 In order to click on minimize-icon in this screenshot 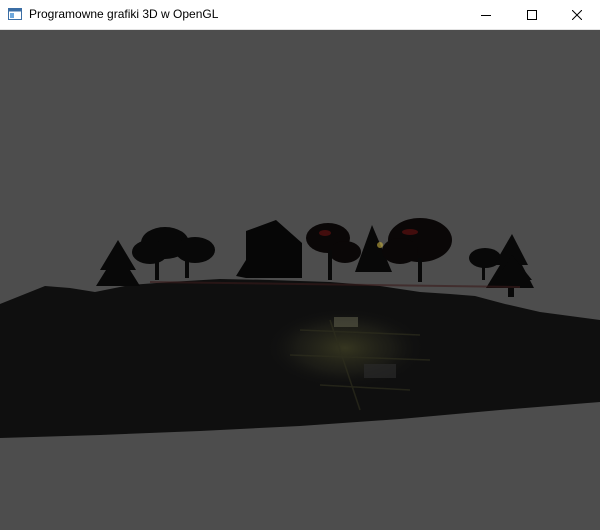, I will do `click(486, 15)`.